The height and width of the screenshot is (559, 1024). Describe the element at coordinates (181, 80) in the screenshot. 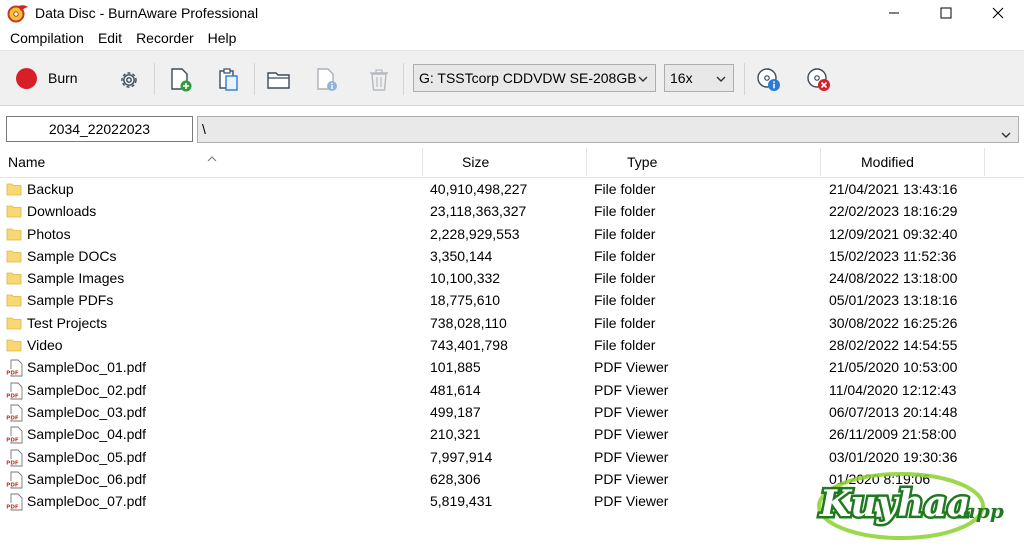

I see `add-files-icon` at that location.